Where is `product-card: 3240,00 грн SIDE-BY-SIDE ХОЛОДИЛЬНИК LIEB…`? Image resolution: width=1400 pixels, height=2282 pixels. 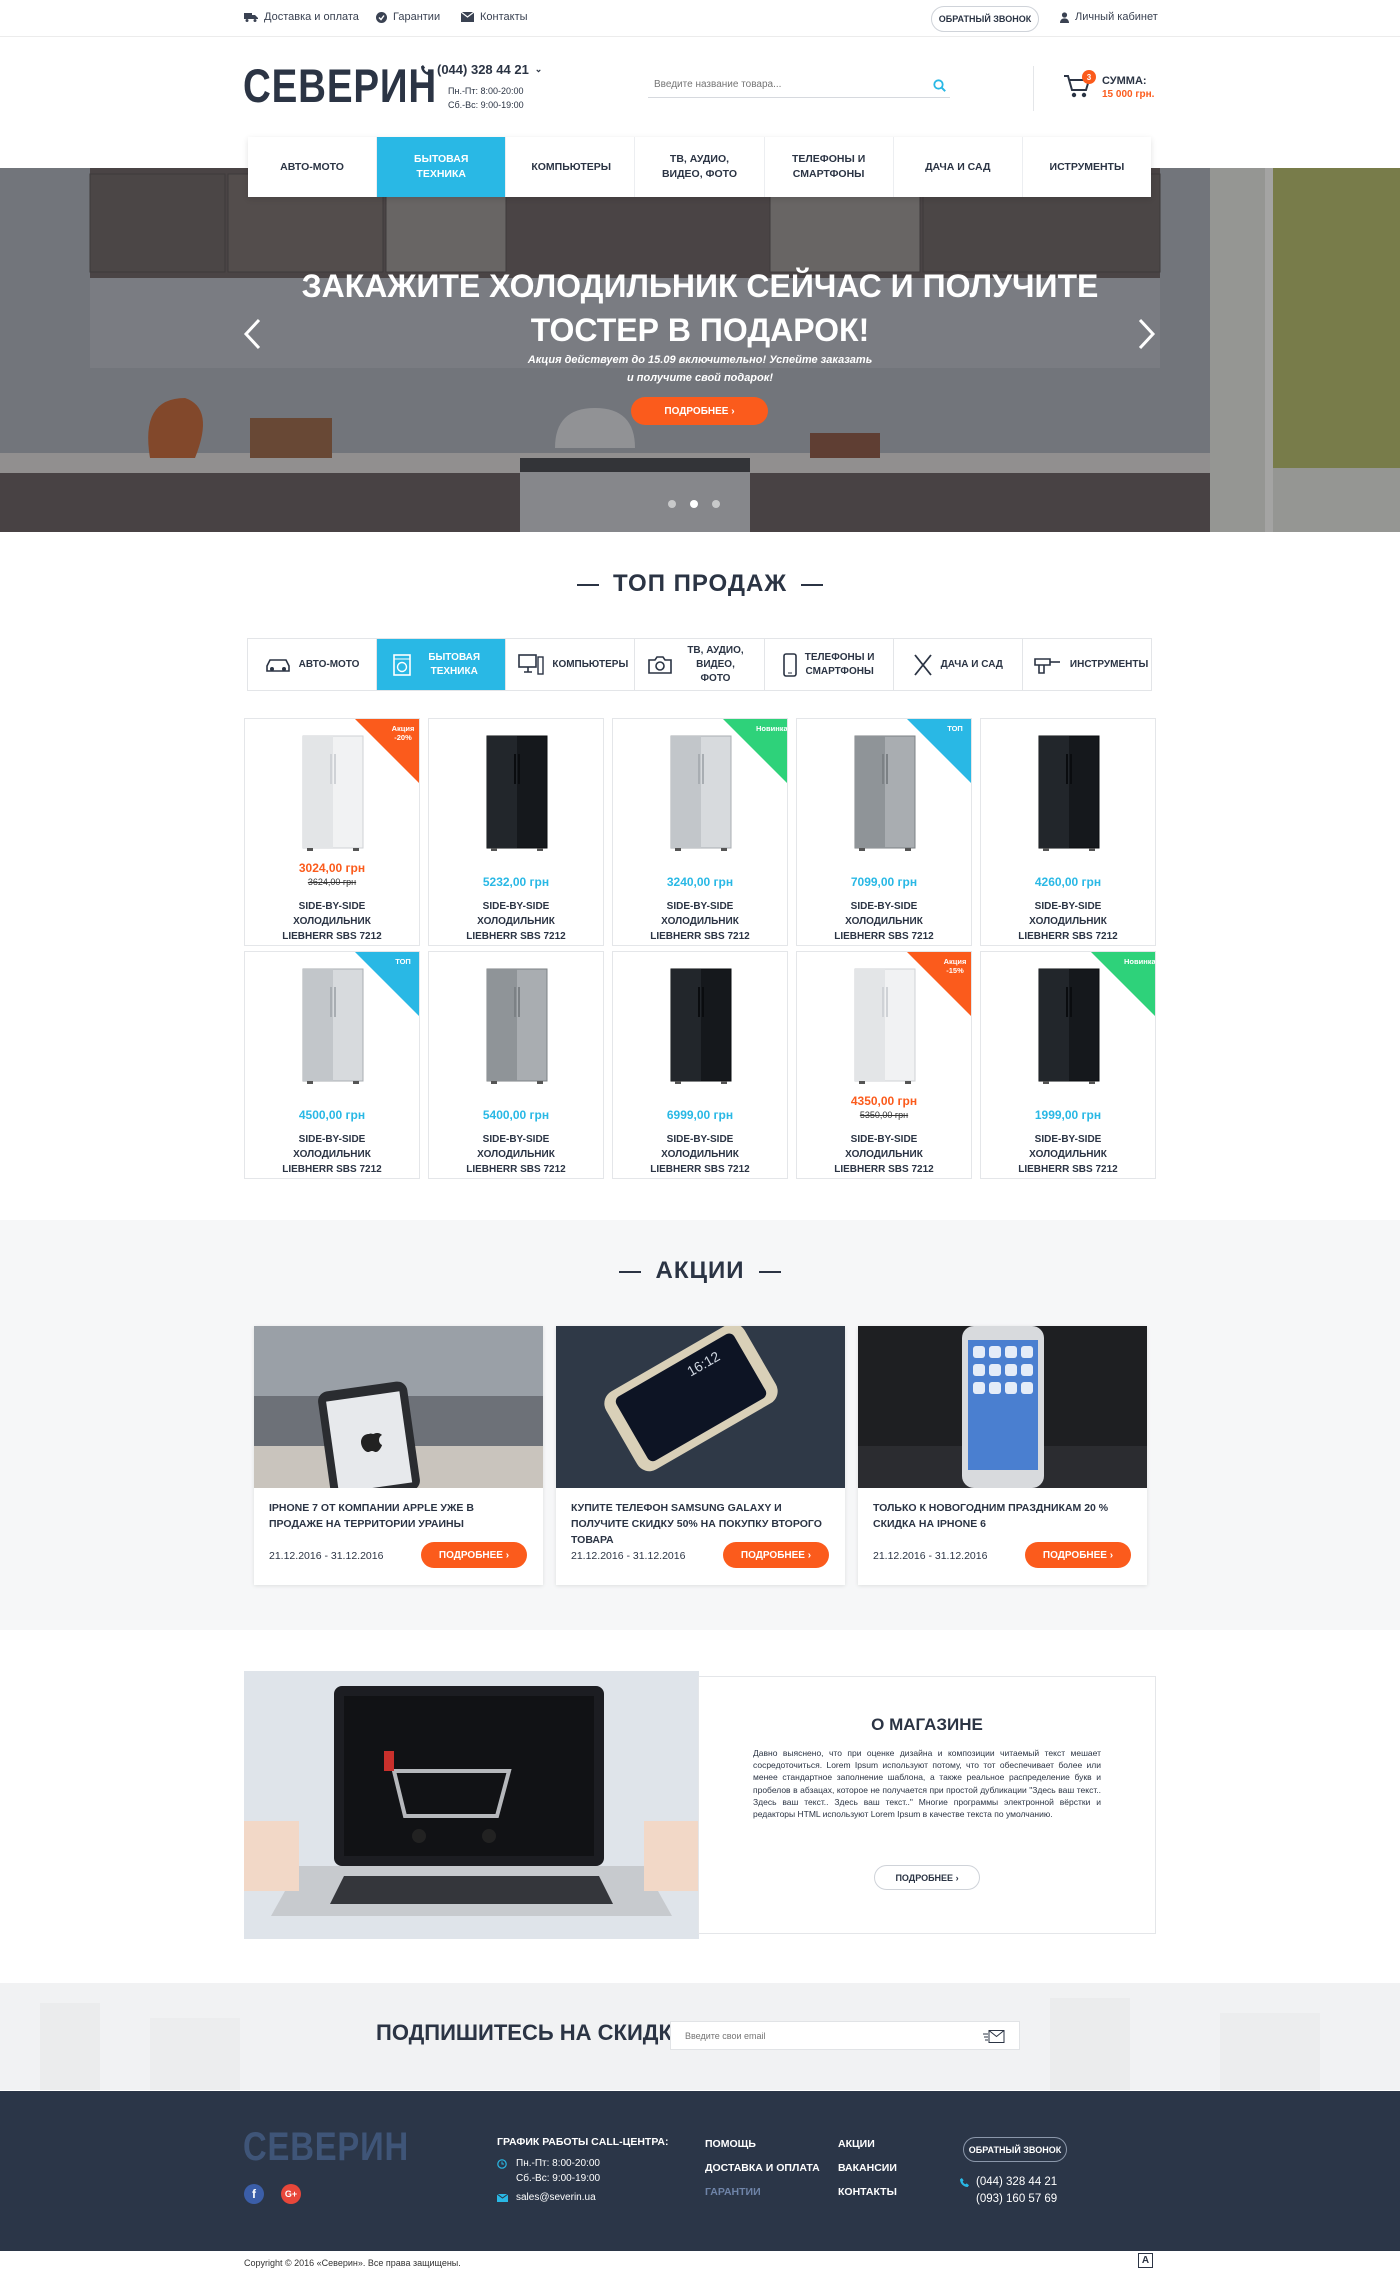 product-card: 3240,00 грн SIDE-BY-SIDE ХОЛОДИЛЬНИК LIEB… is located at coordinates (700, 832).